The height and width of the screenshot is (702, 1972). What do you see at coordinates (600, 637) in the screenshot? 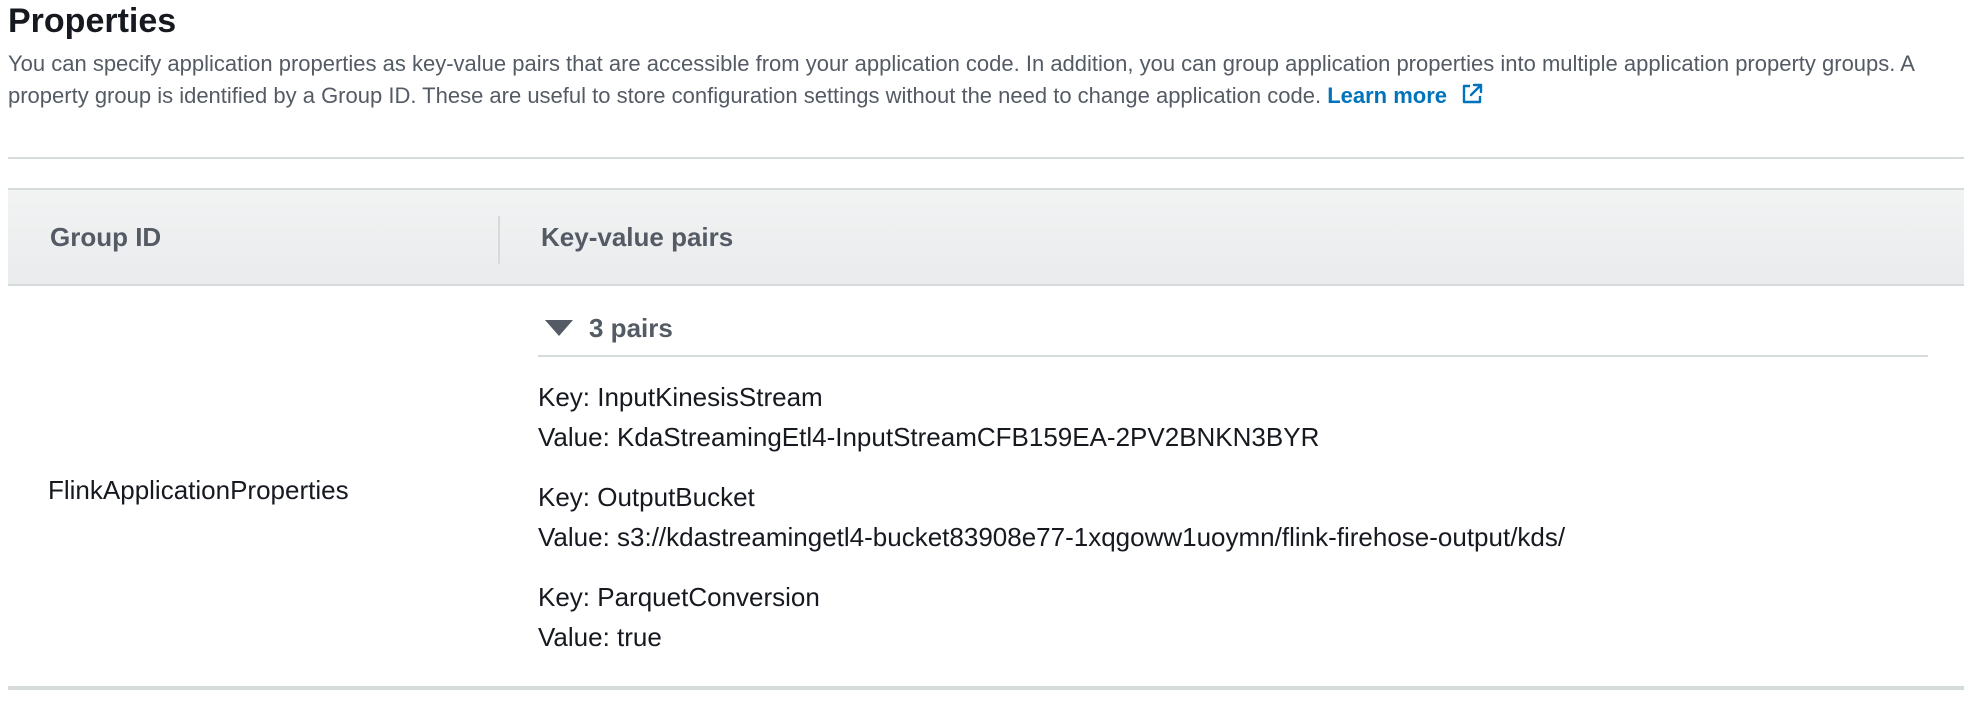
I see `pair-value: Value: true` at bounding box center [600, 637].